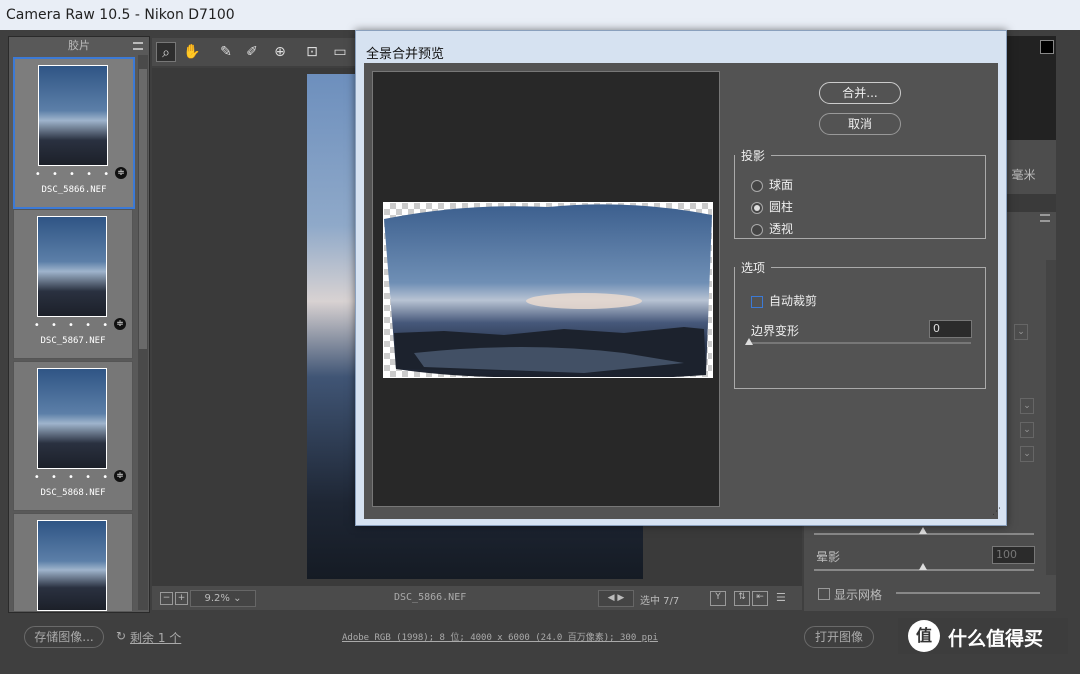 This screenshot has width=1080, height=674. I want to click on radio-label: 圆柱, so click(781, 207).